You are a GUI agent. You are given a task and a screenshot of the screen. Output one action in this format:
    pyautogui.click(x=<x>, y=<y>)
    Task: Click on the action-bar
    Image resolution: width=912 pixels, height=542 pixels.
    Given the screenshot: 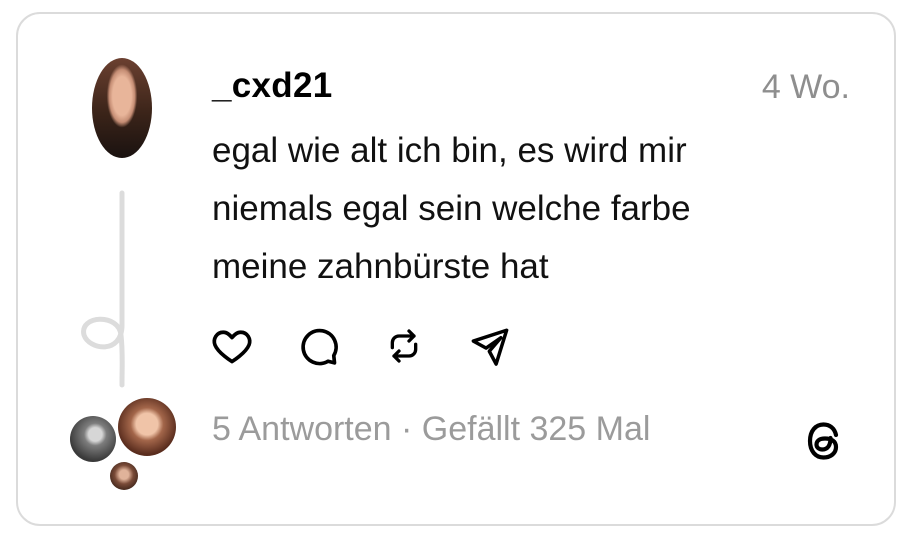 What is the action you would take?
    pyautogui.click(x=382, y=346)
    